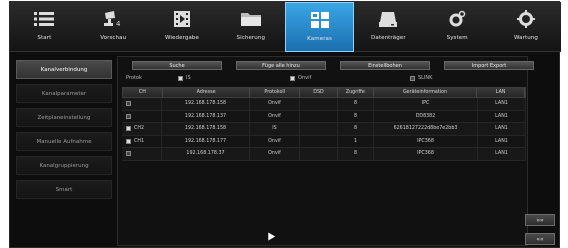 The width and height of the screenshot is (568, 248). I want to click on table-row: 192.168.178.37 Onvif 8 IPC368 LAN1, so click(324, 154).